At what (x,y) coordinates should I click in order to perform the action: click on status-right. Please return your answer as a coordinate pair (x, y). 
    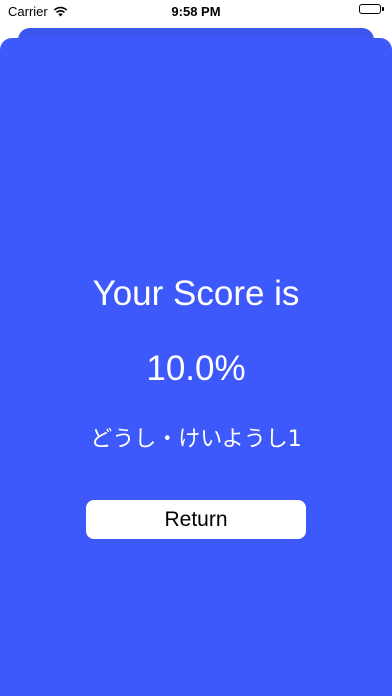
    Looking at the image, I should click on (371, 9).